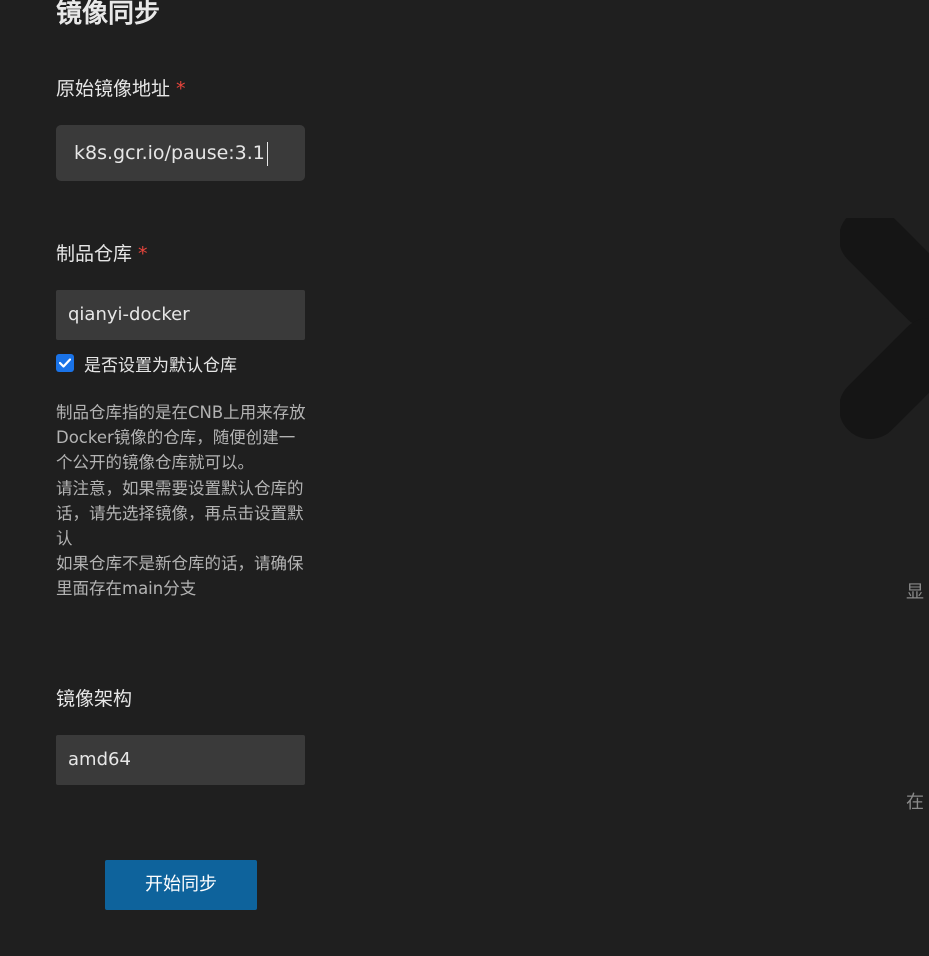  Describe the element at coordinates (113, 89) in the screenshot. I see `source-image-label-text: 原始镜像地址` at that location.